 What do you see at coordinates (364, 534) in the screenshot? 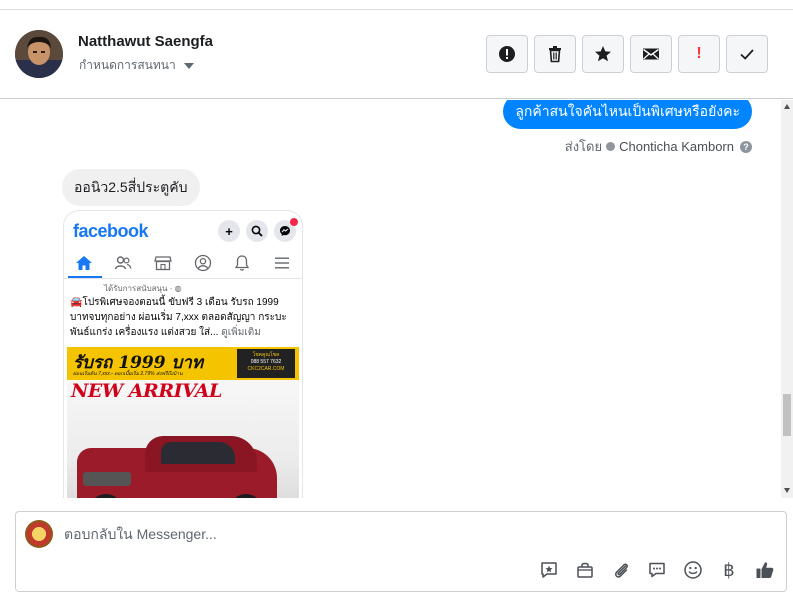
I see `reply-input` at bounding box center [364, 534].